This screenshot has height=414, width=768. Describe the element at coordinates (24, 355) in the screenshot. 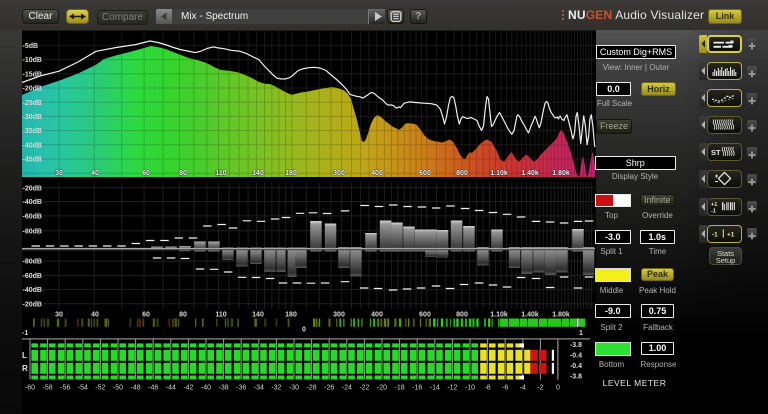

I see `svg-text: L` at that location.